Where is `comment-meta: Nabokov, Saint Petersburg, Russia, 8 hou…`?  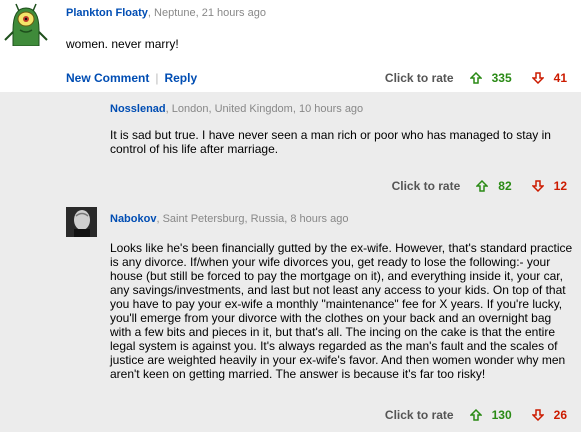
comment-meta: Nabokov, Saint Petersburg, Russia, 8 hou… is located at coordinates (229, 219).